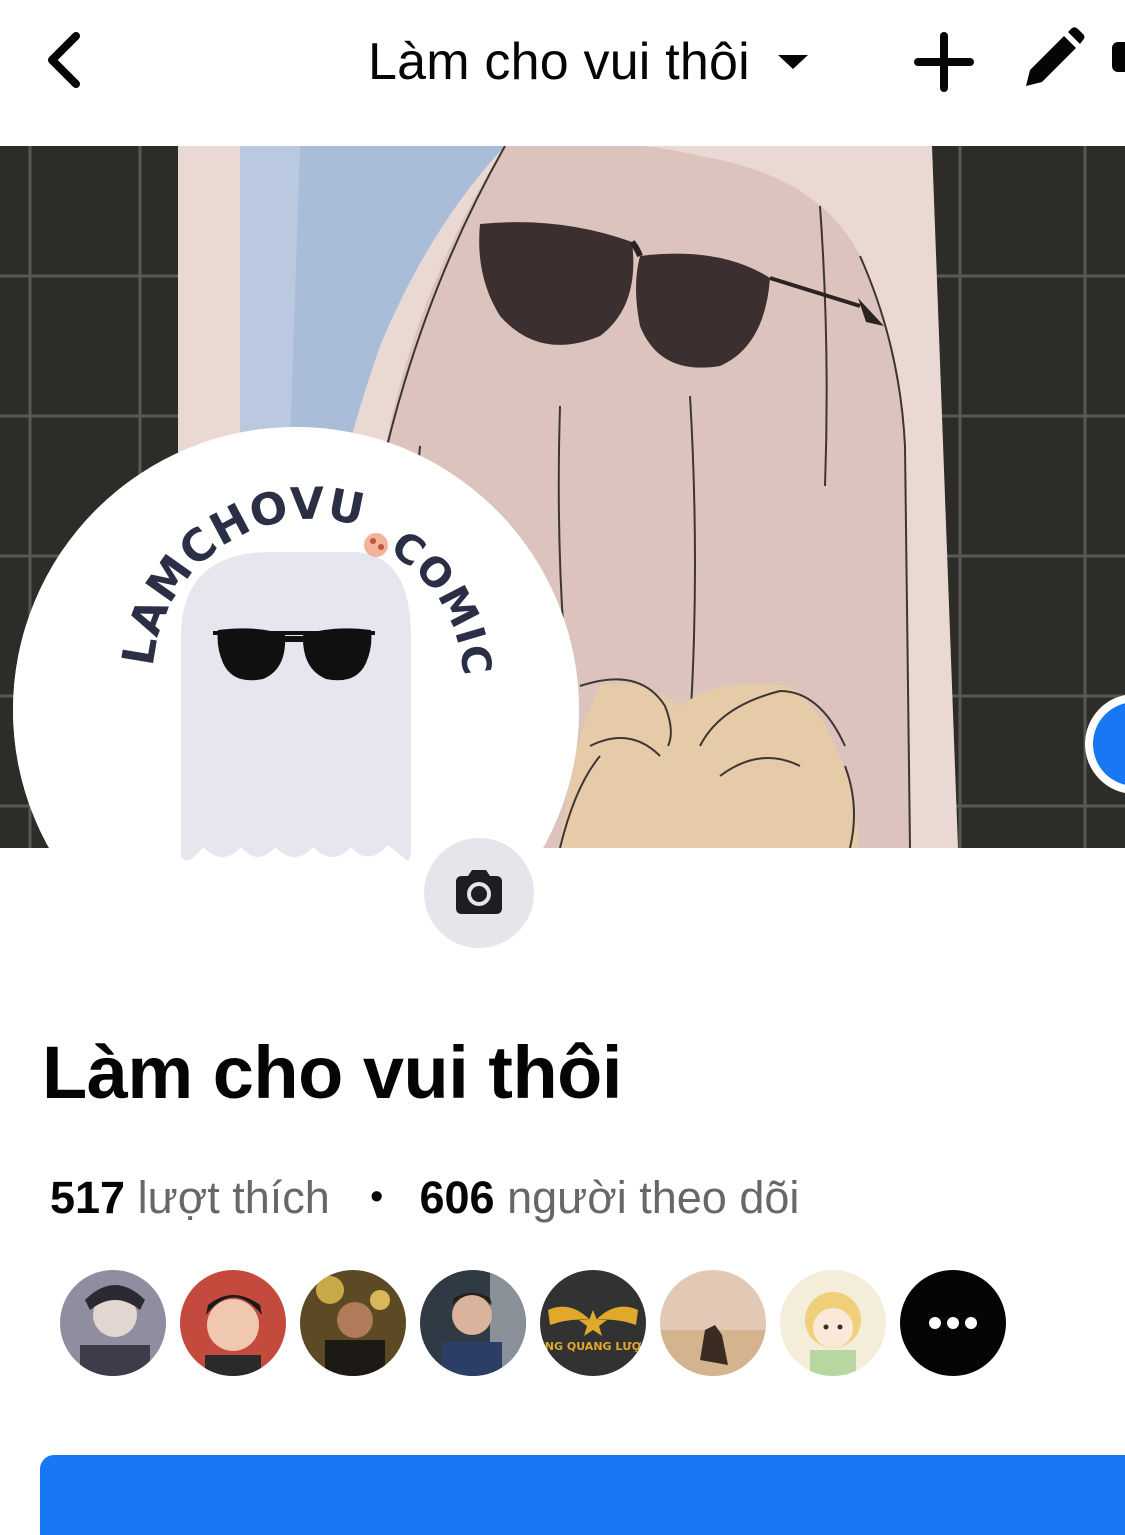  Describe the element at coordinates (953, 1323) in the screenshot. I see `more-friends-button` at that location.